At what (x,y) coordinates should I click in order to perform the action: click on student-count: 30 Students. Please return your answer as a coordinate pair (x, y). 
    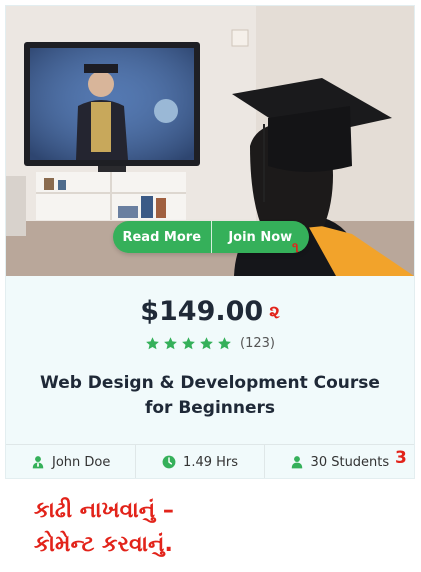
    Looking at the image, I should click on (350, 462).